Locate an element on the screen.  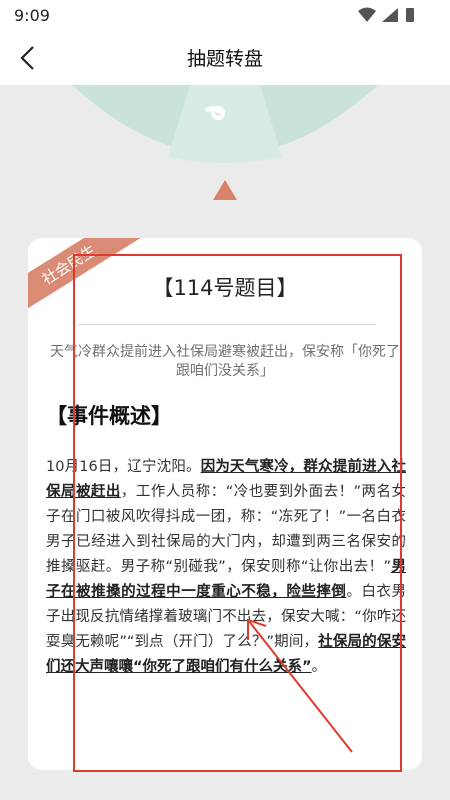
wheel-pointer-icon is located at coordinates (225, 190).